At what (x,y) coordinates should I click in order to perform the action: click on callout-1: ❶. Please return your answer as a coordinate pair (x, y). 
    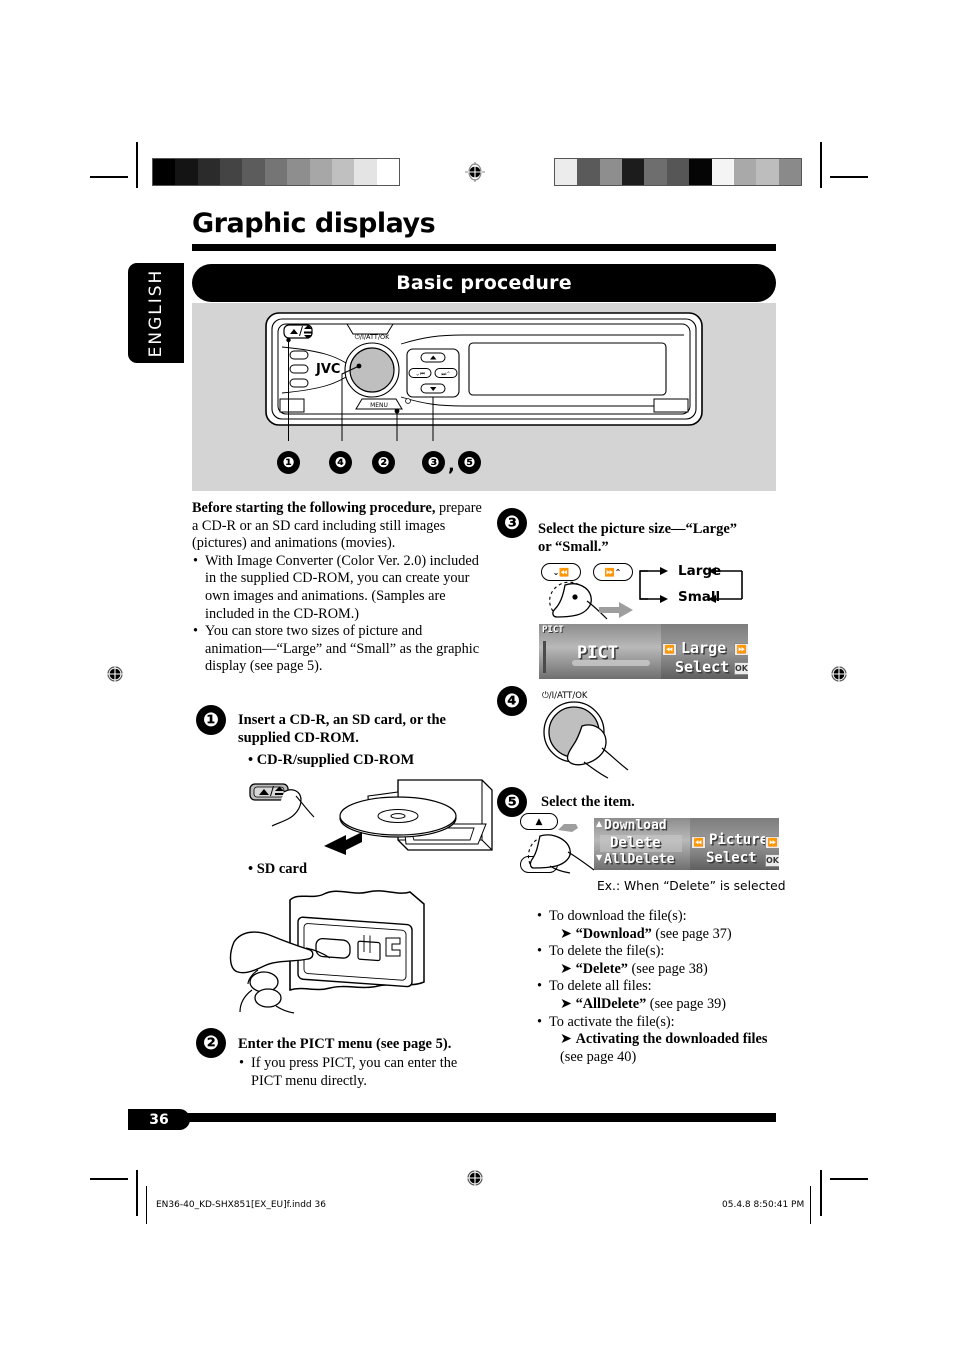
    Looking at the image, I should click on (288, 462).